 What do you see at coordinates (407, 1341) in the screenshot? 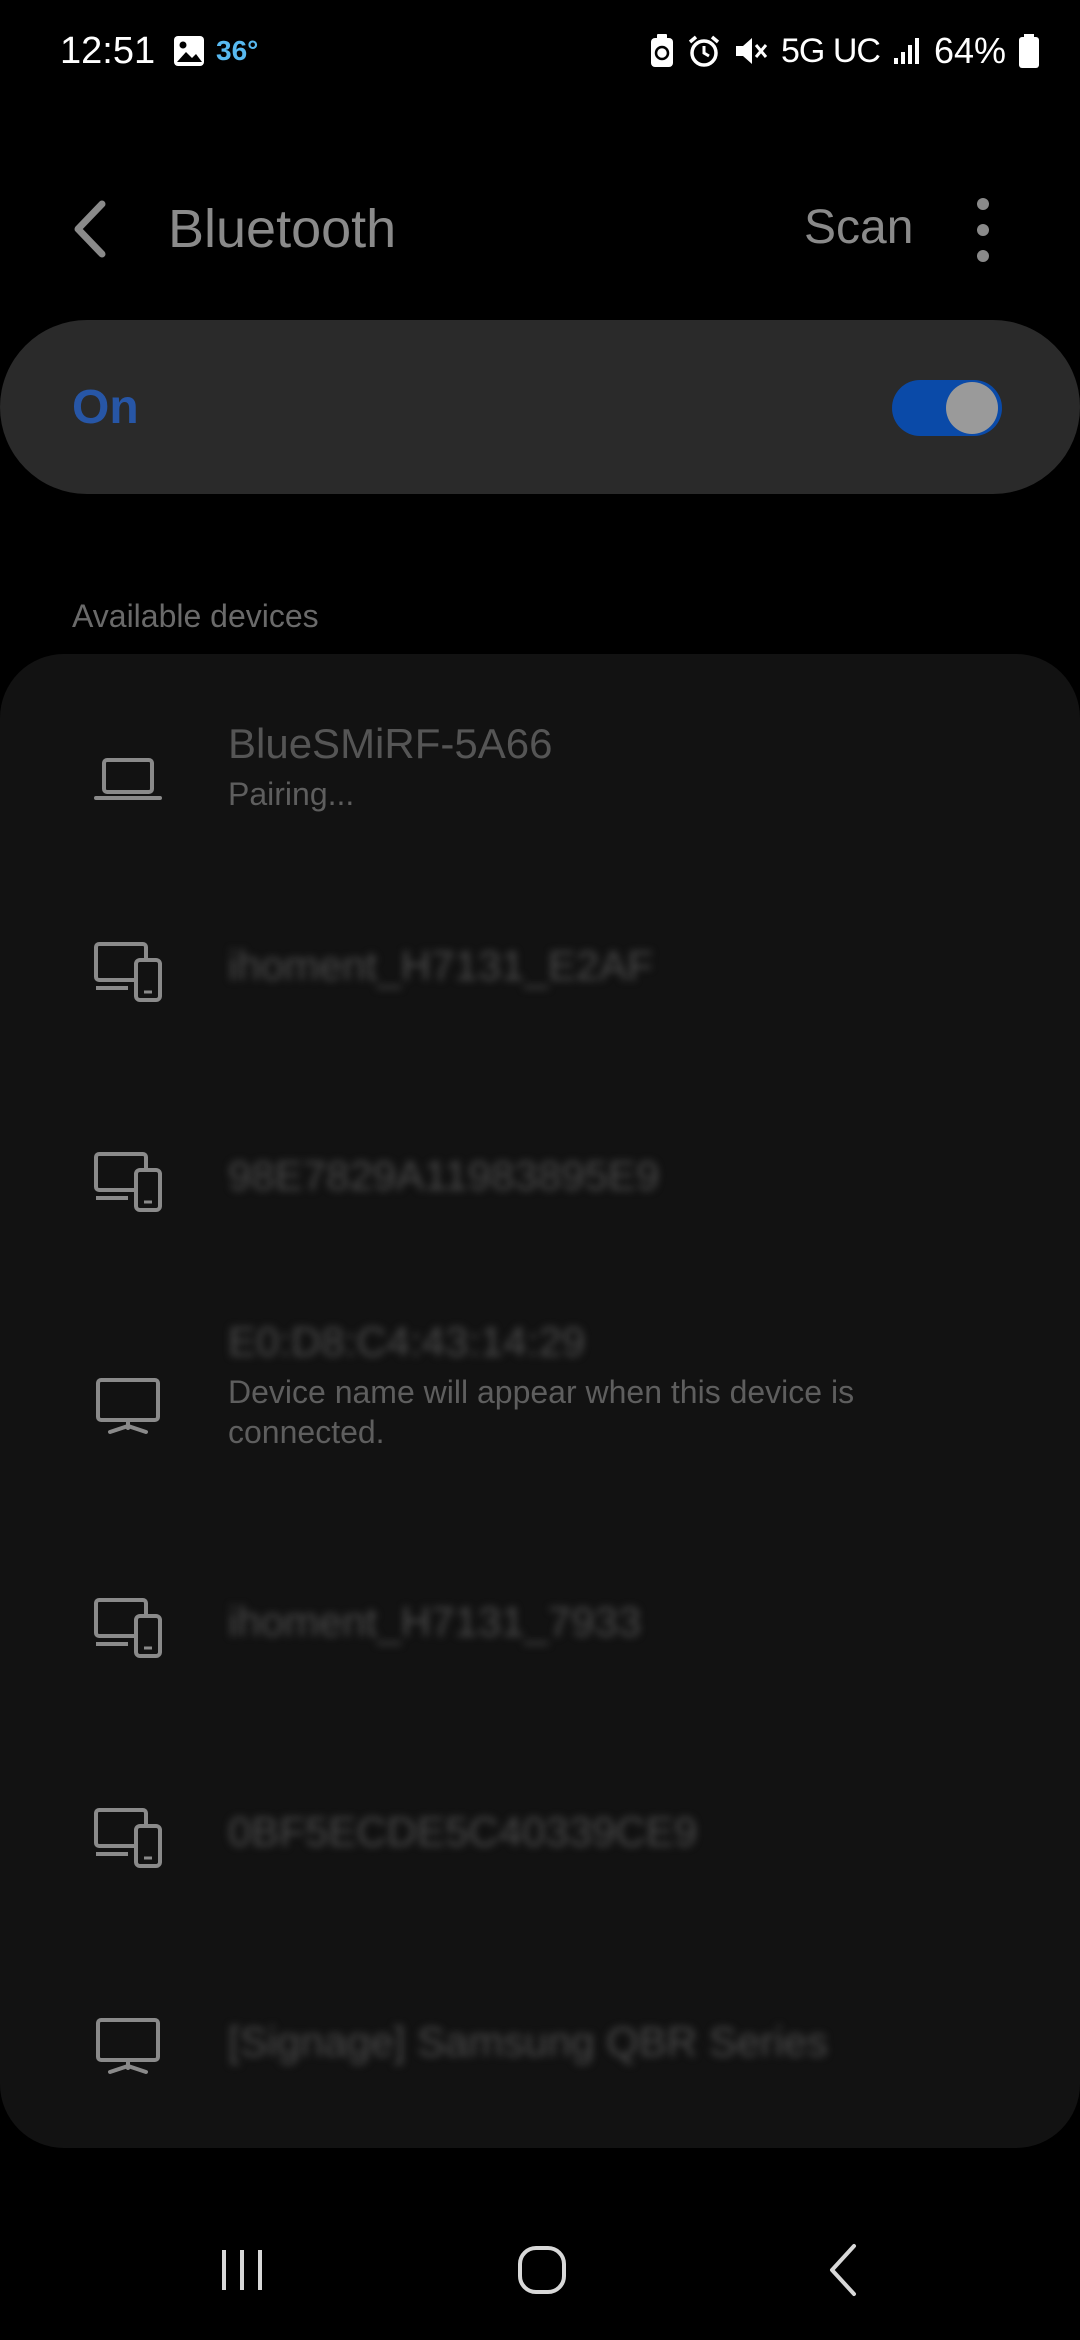
I see `device-name: E0:D8:C4:43:14:29` at bounding box center [407, 1341].